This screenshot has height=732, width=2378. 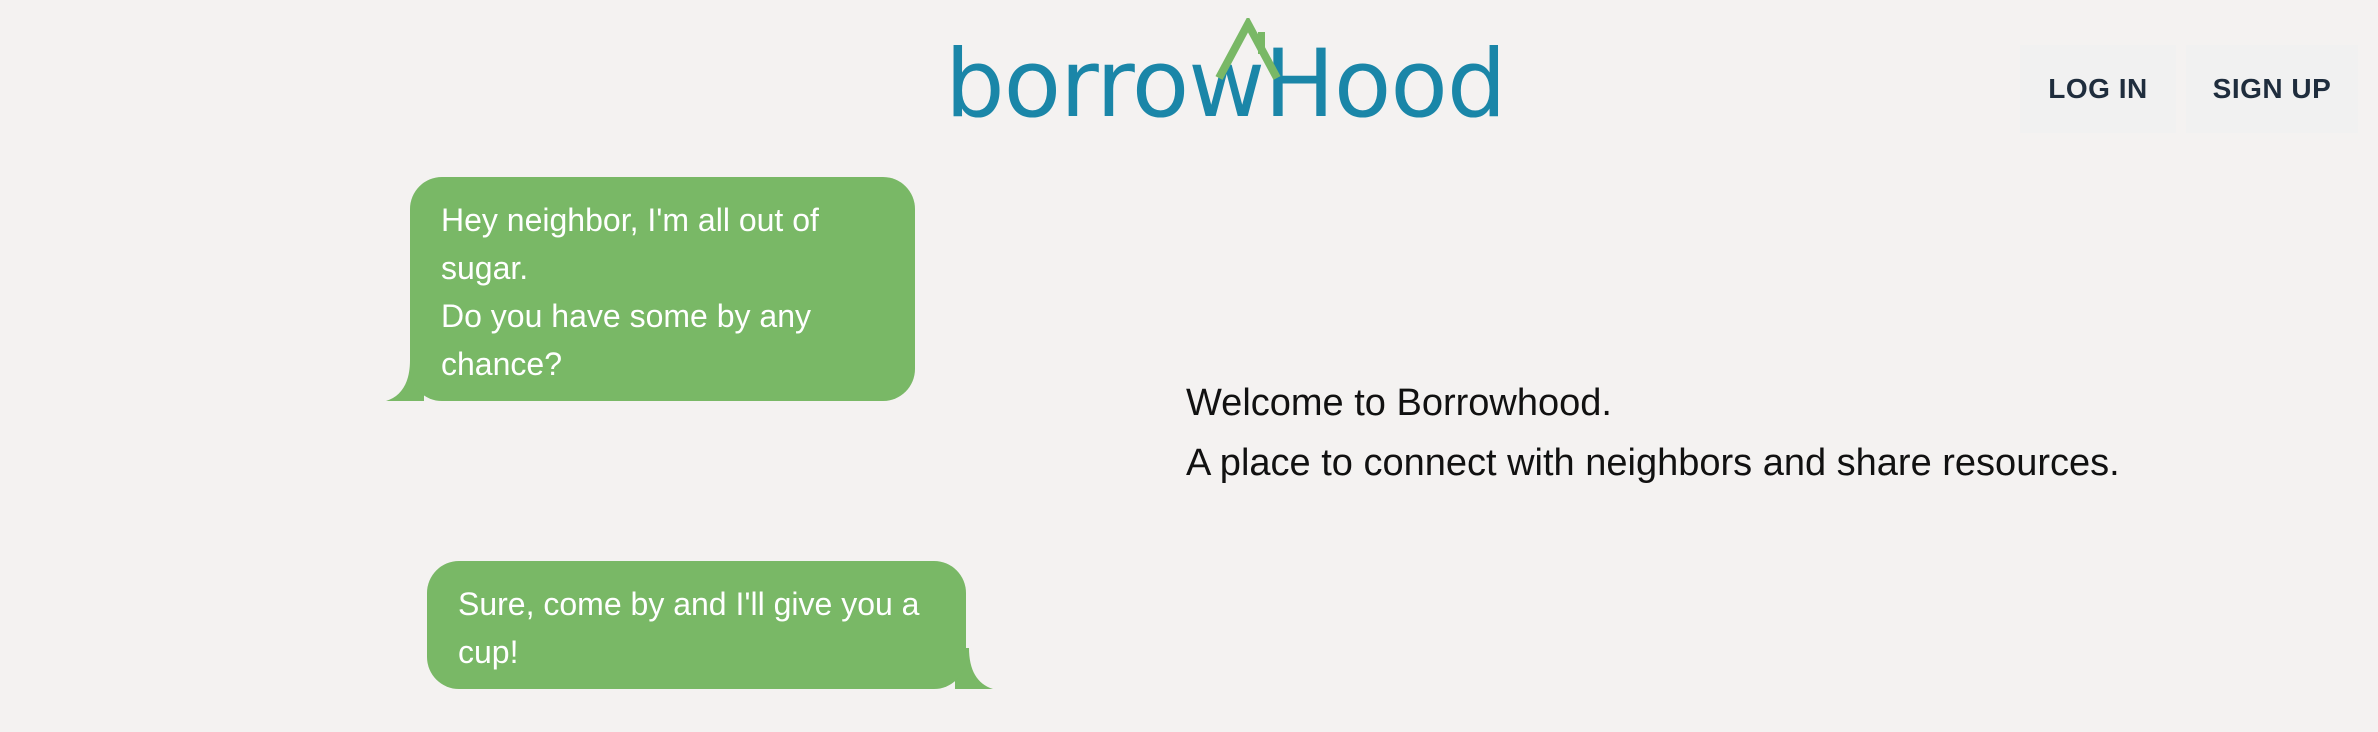 I want to click on message-line: cup!, so click(x=488, y=652).